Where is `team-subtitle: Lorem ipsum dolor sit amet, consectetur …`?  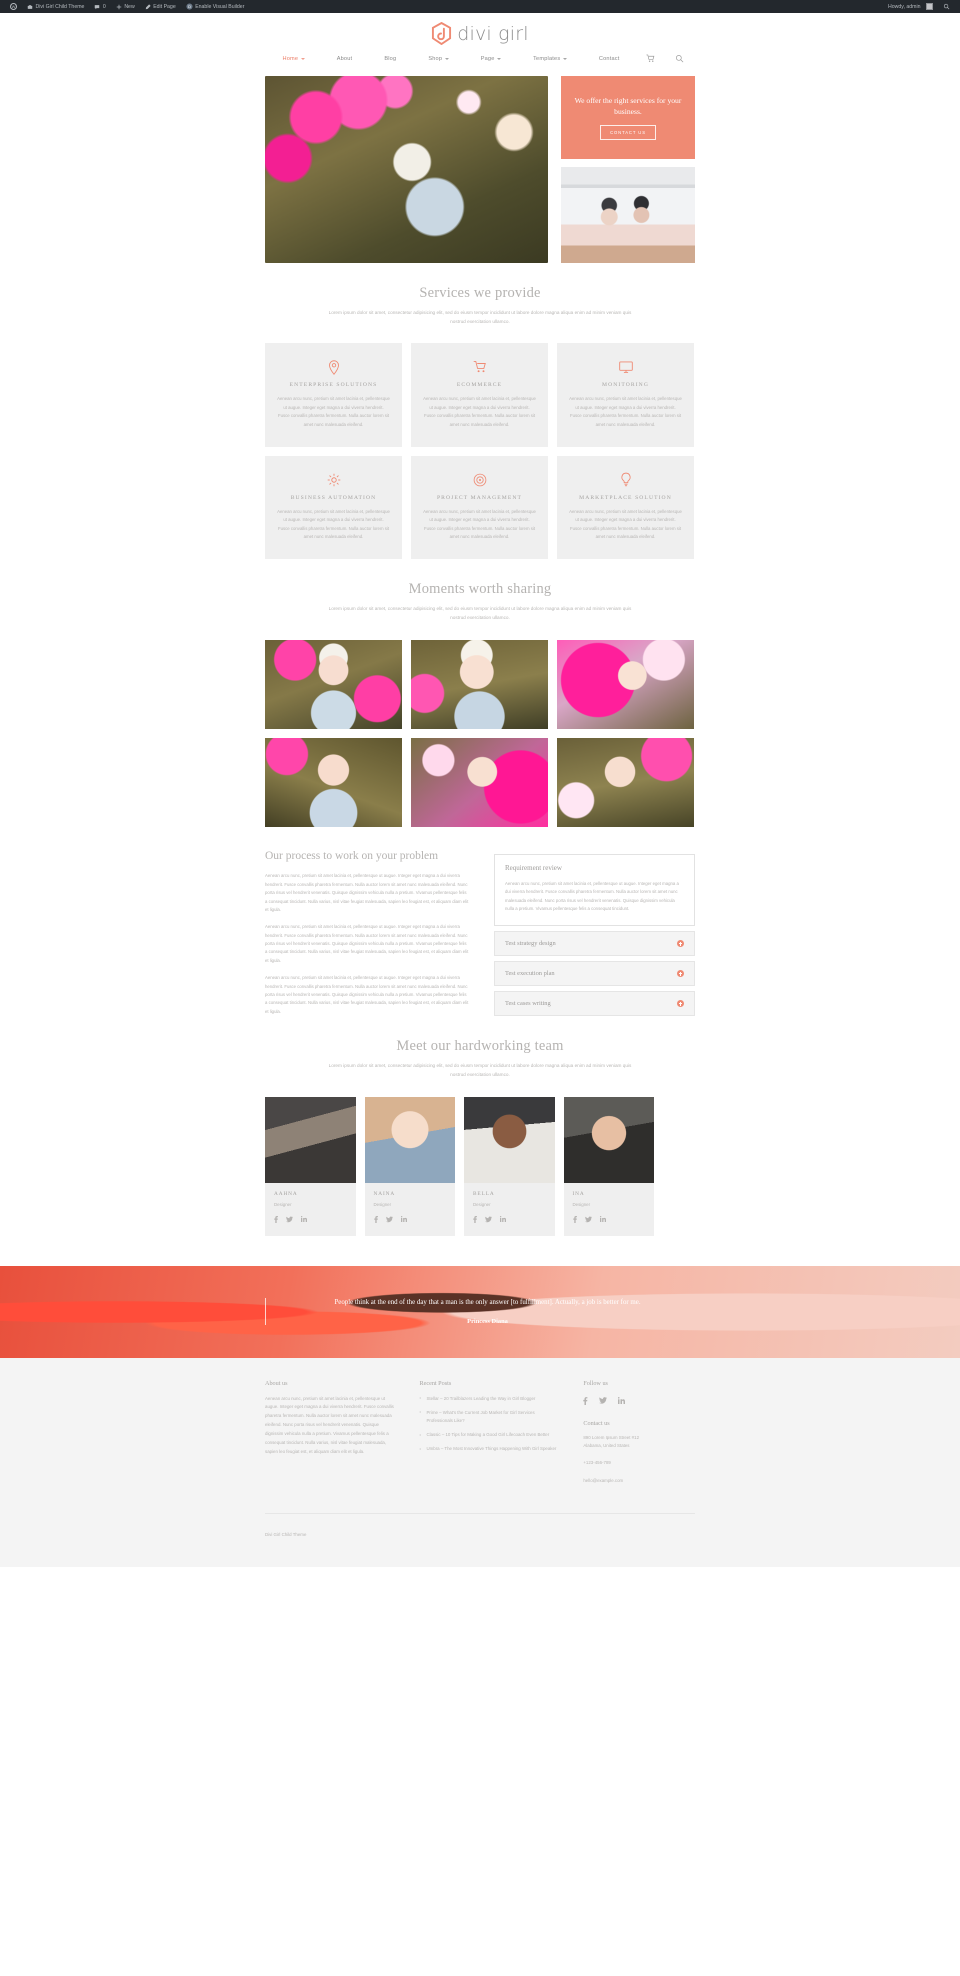 team-subtitle: Lorem ipsum dolor sit amet, consectetur … is located at coordinates (480, 1070).